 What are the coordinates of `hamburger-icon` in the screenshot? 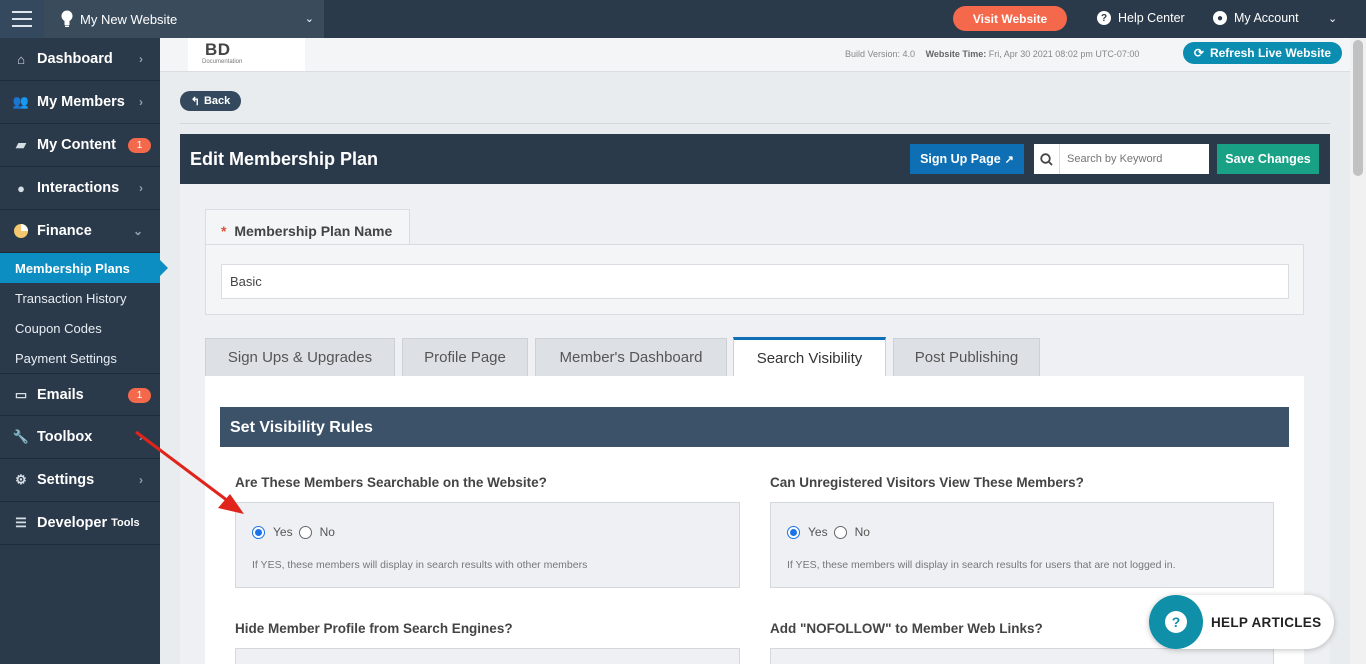 It's located at (22, 19).